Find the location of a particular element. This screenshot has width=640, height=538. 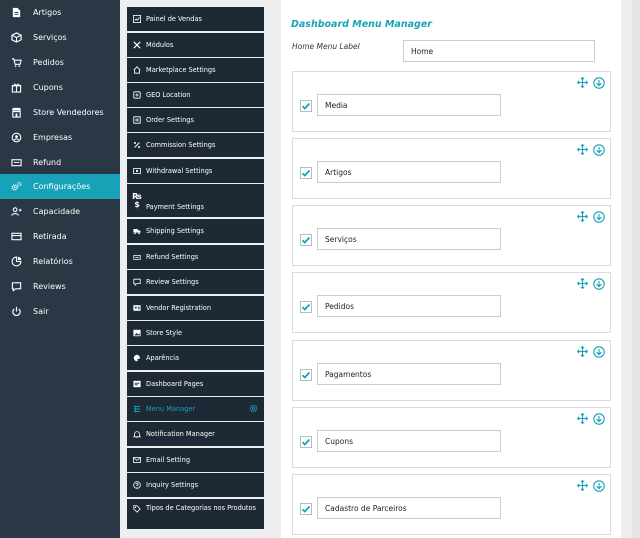

sidebar-item-refund: Refund is located at coordinates (60, 162).